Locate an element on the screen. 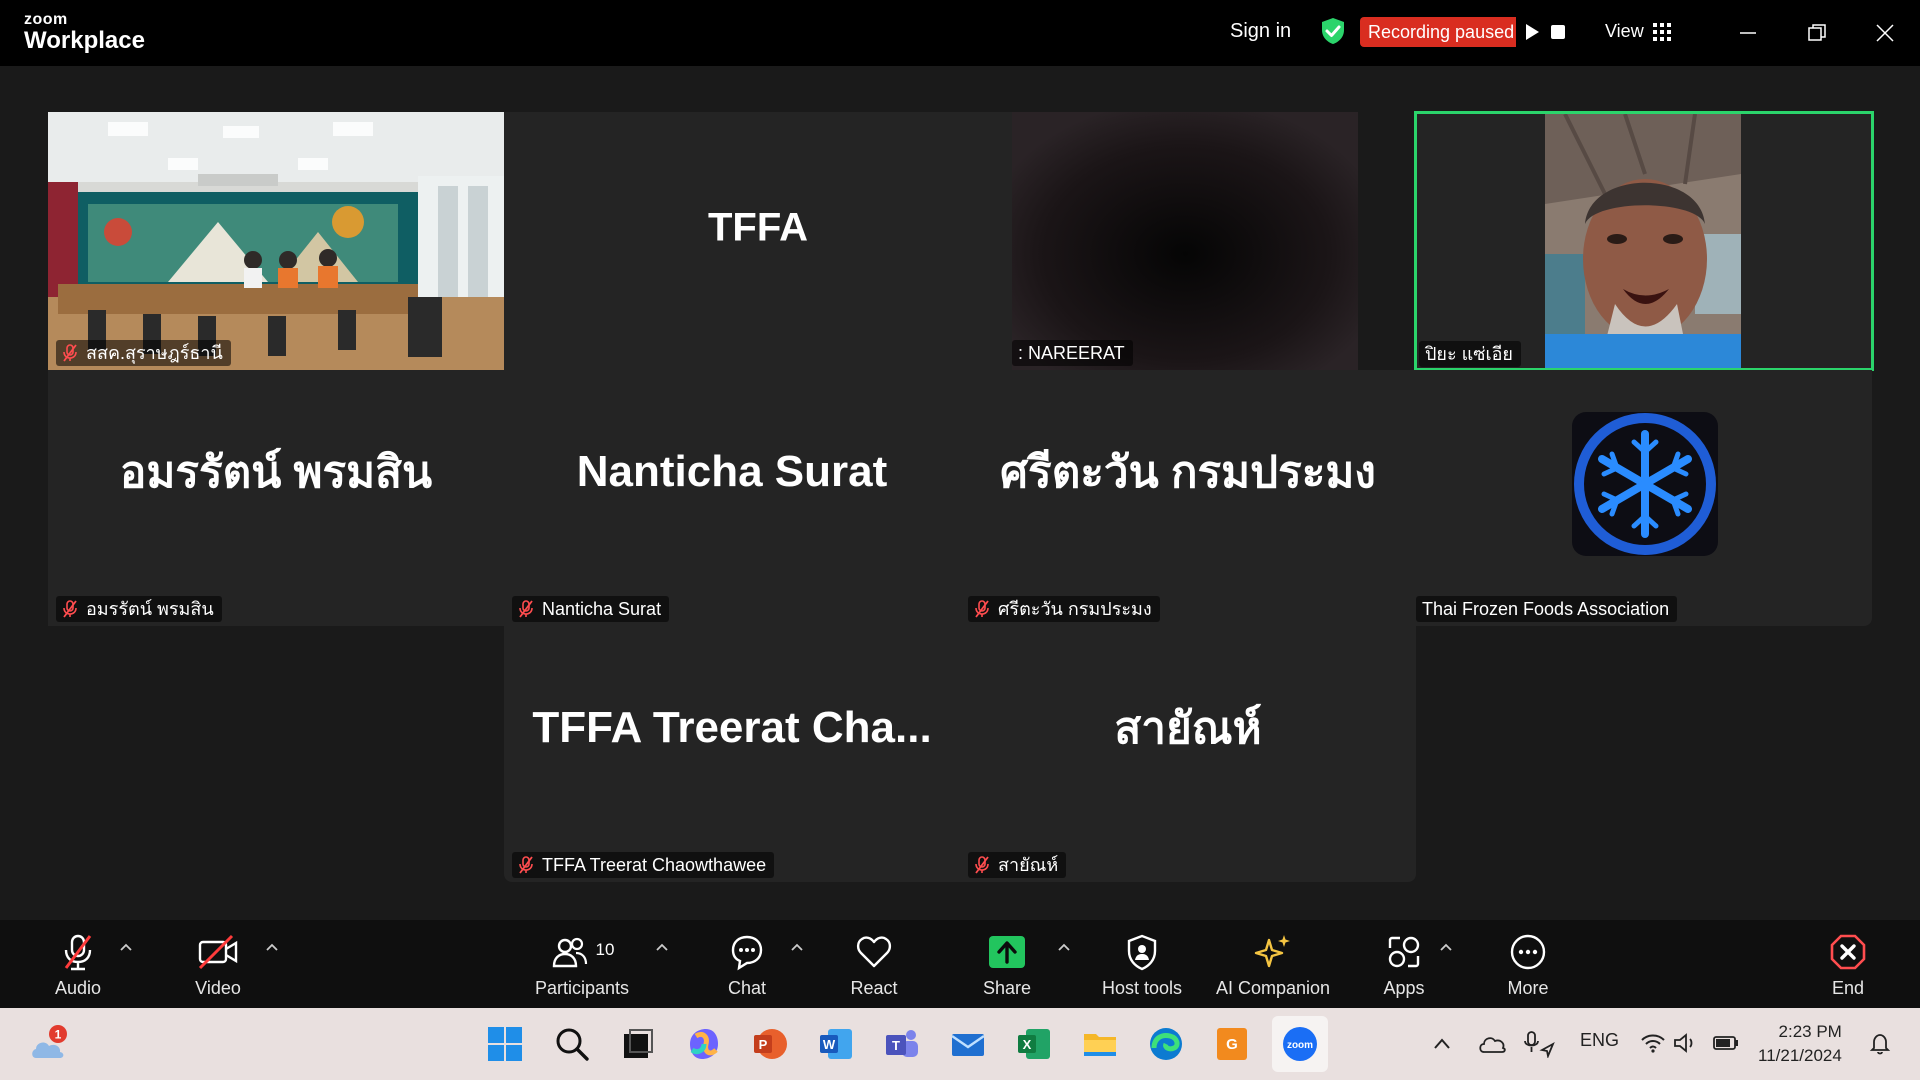  host-tools-button: Host tools is located at coordinates (1142, 964).